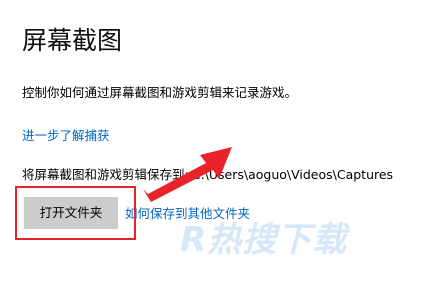 The width and height of the screenshot is (448, 283). I want to click on learn-more-link: 进一步了解捕获, so click(66, 136).